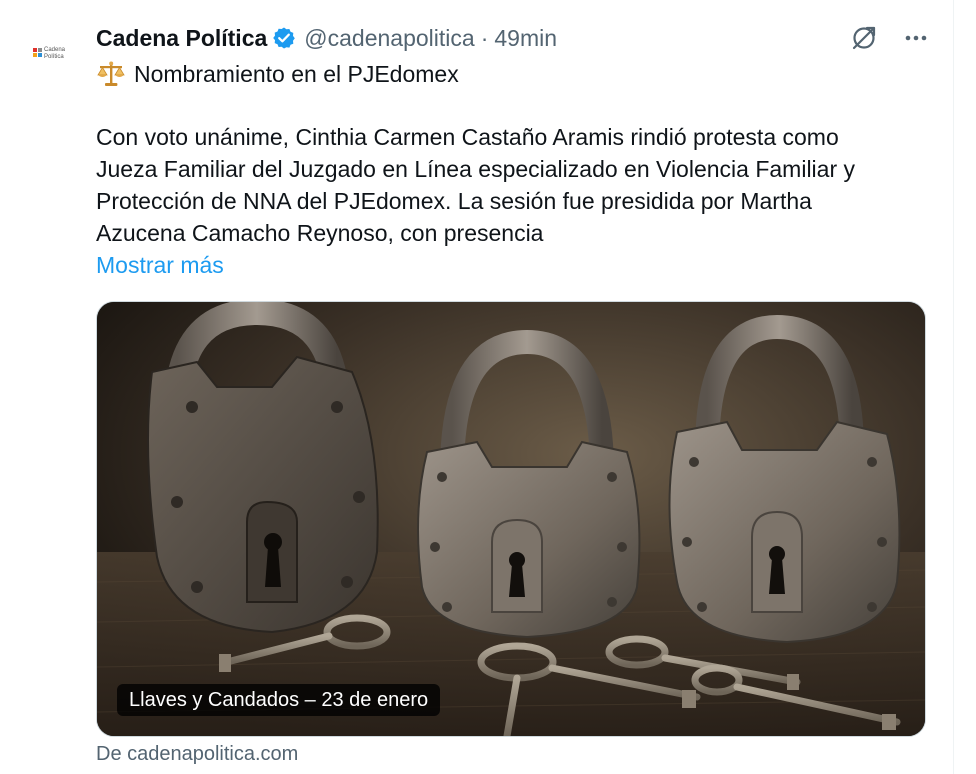 The width and height of the screenshot is (976, 774). Describe the element at coordinates (279, 700) in the screenshot. I see `card-caption: Llaves y Candados – 23 de enero` at that location.